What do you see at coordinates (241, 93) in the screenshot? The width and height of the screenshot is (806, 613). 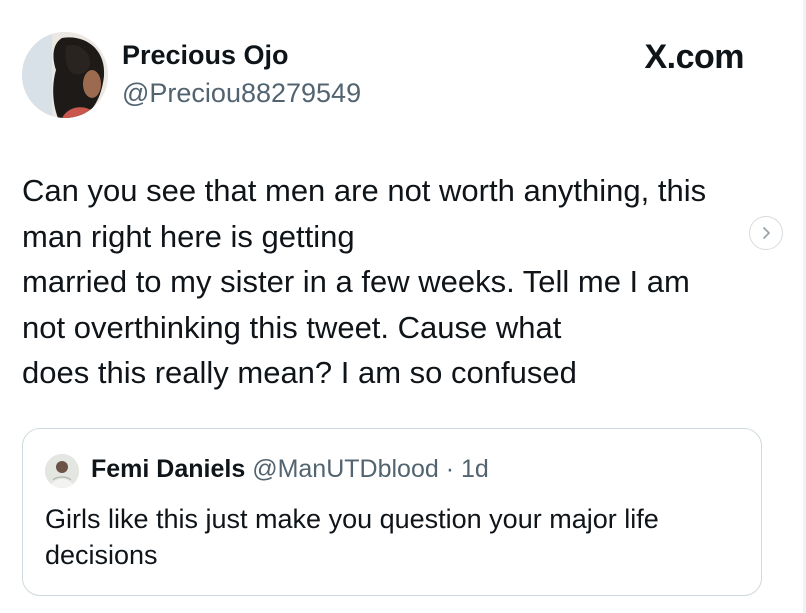 I see `author-handle: @Preciou88279549` at bounding box center [241, 93].